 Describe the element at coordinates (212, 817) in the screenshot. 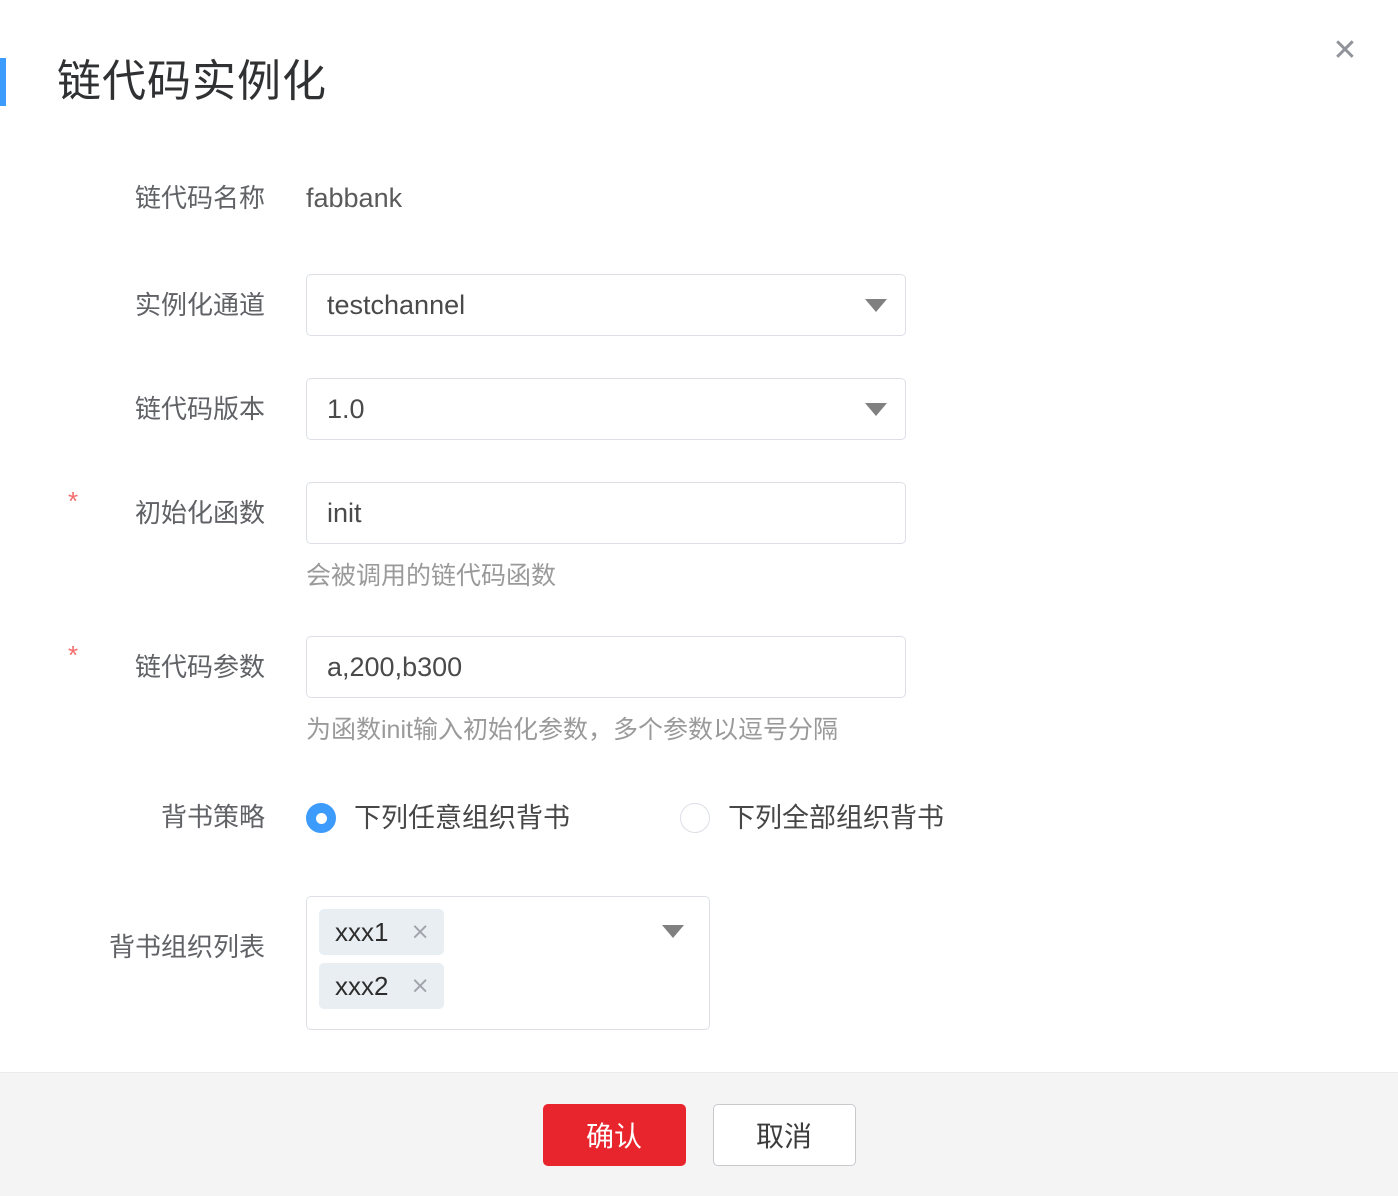

I see `label-endorsement-policy: 背书策略` at that location.